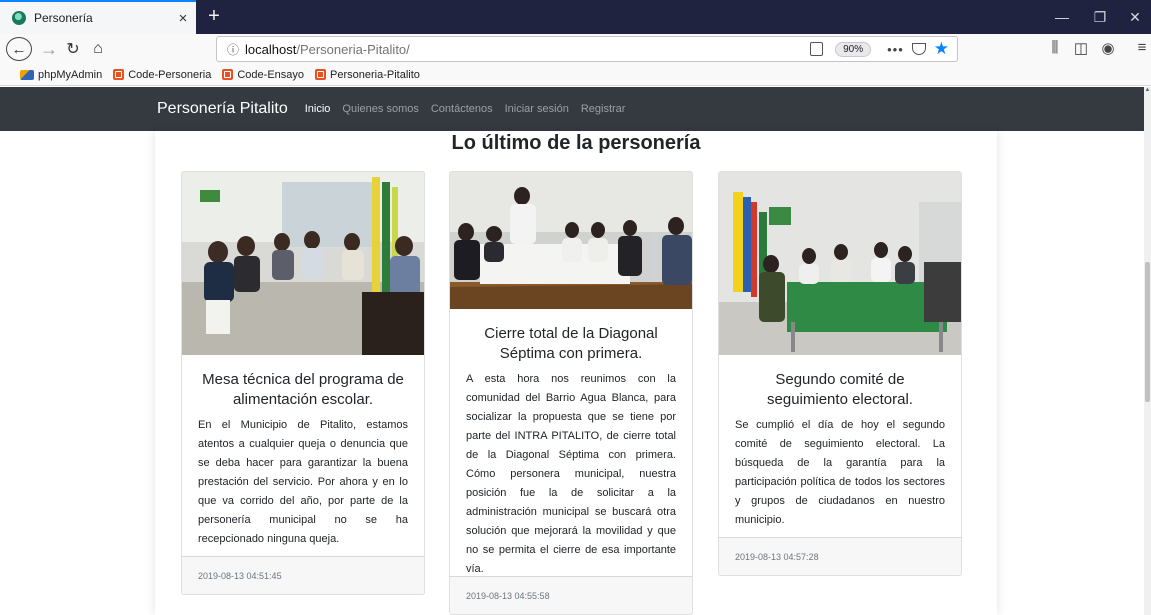 This screenshot has height=615, width=1151. What do you see at coordinates (271, 49) in the screenshot?
I see `url-host: localhost` at bounding box center [271, 49].